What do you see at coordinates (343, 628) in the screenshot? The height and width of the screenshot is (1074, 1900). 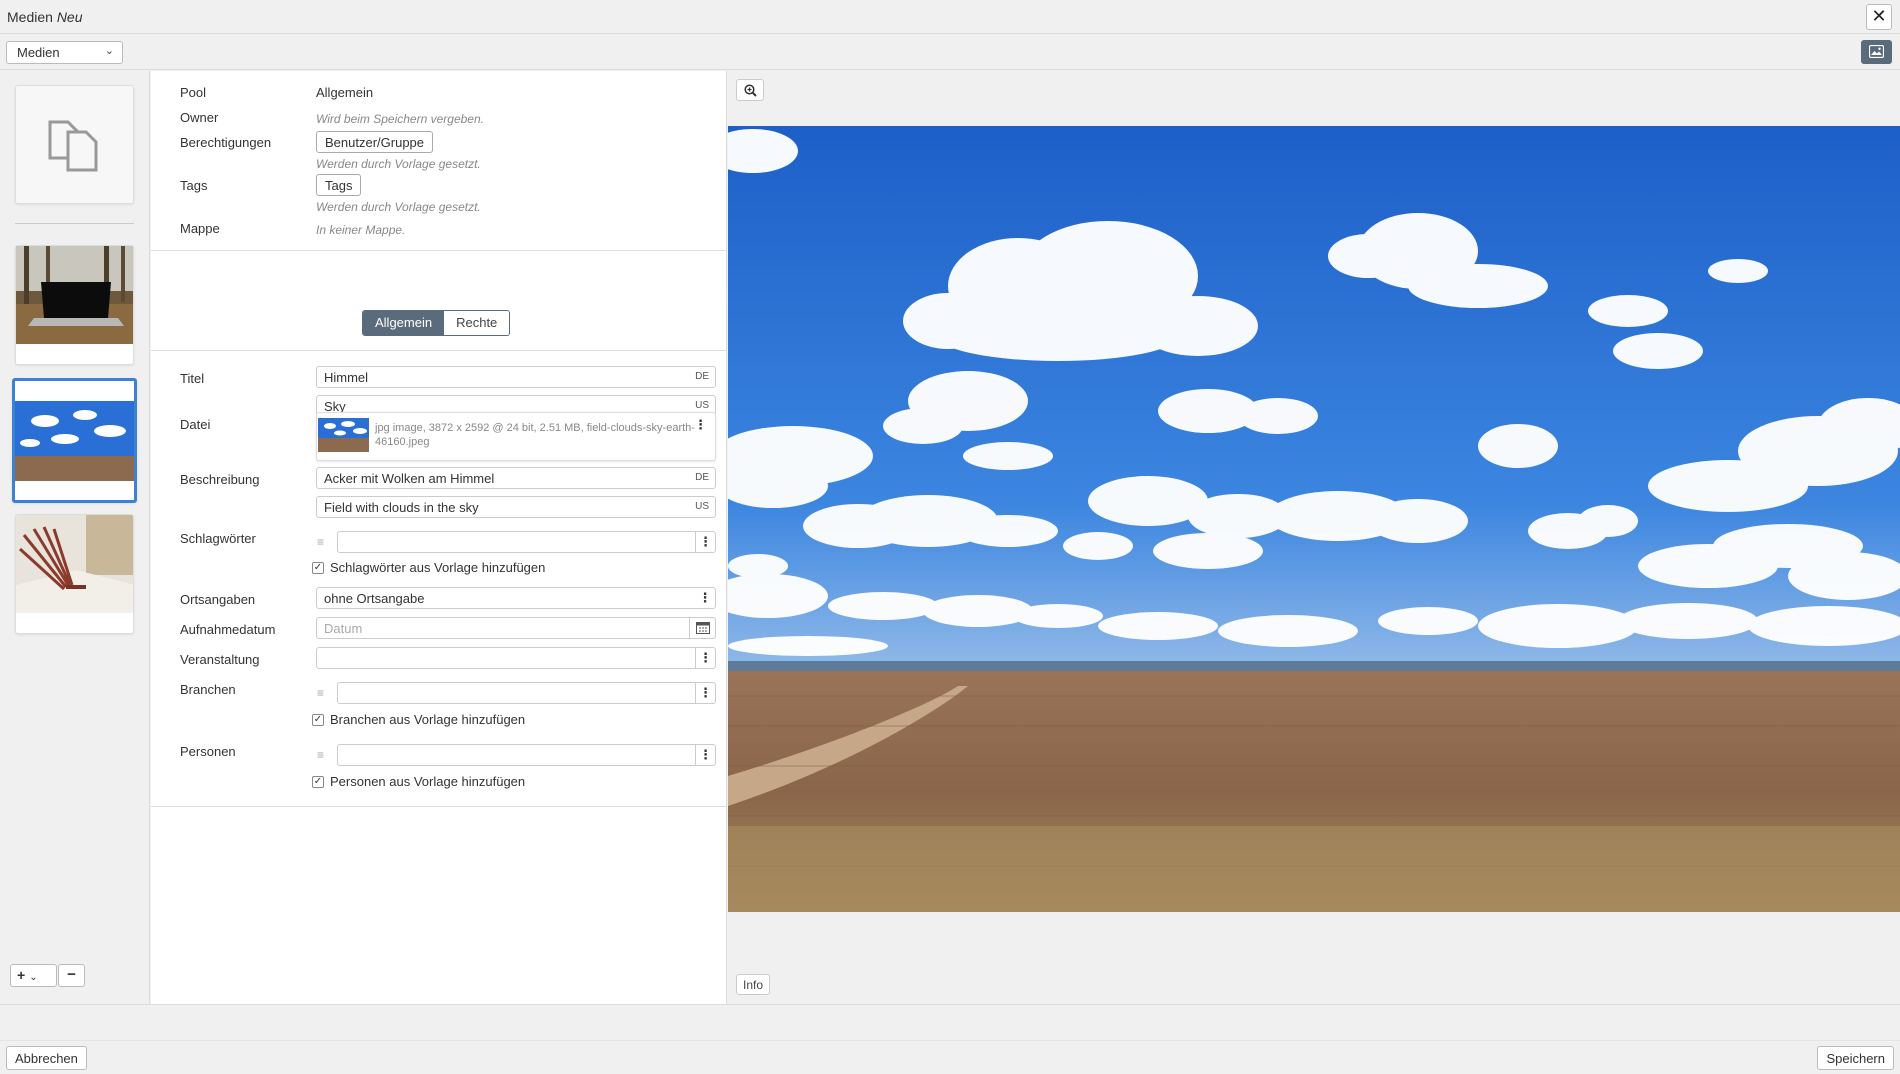 I see `date-placeholder: Datum` at bounding box center [343, 628].